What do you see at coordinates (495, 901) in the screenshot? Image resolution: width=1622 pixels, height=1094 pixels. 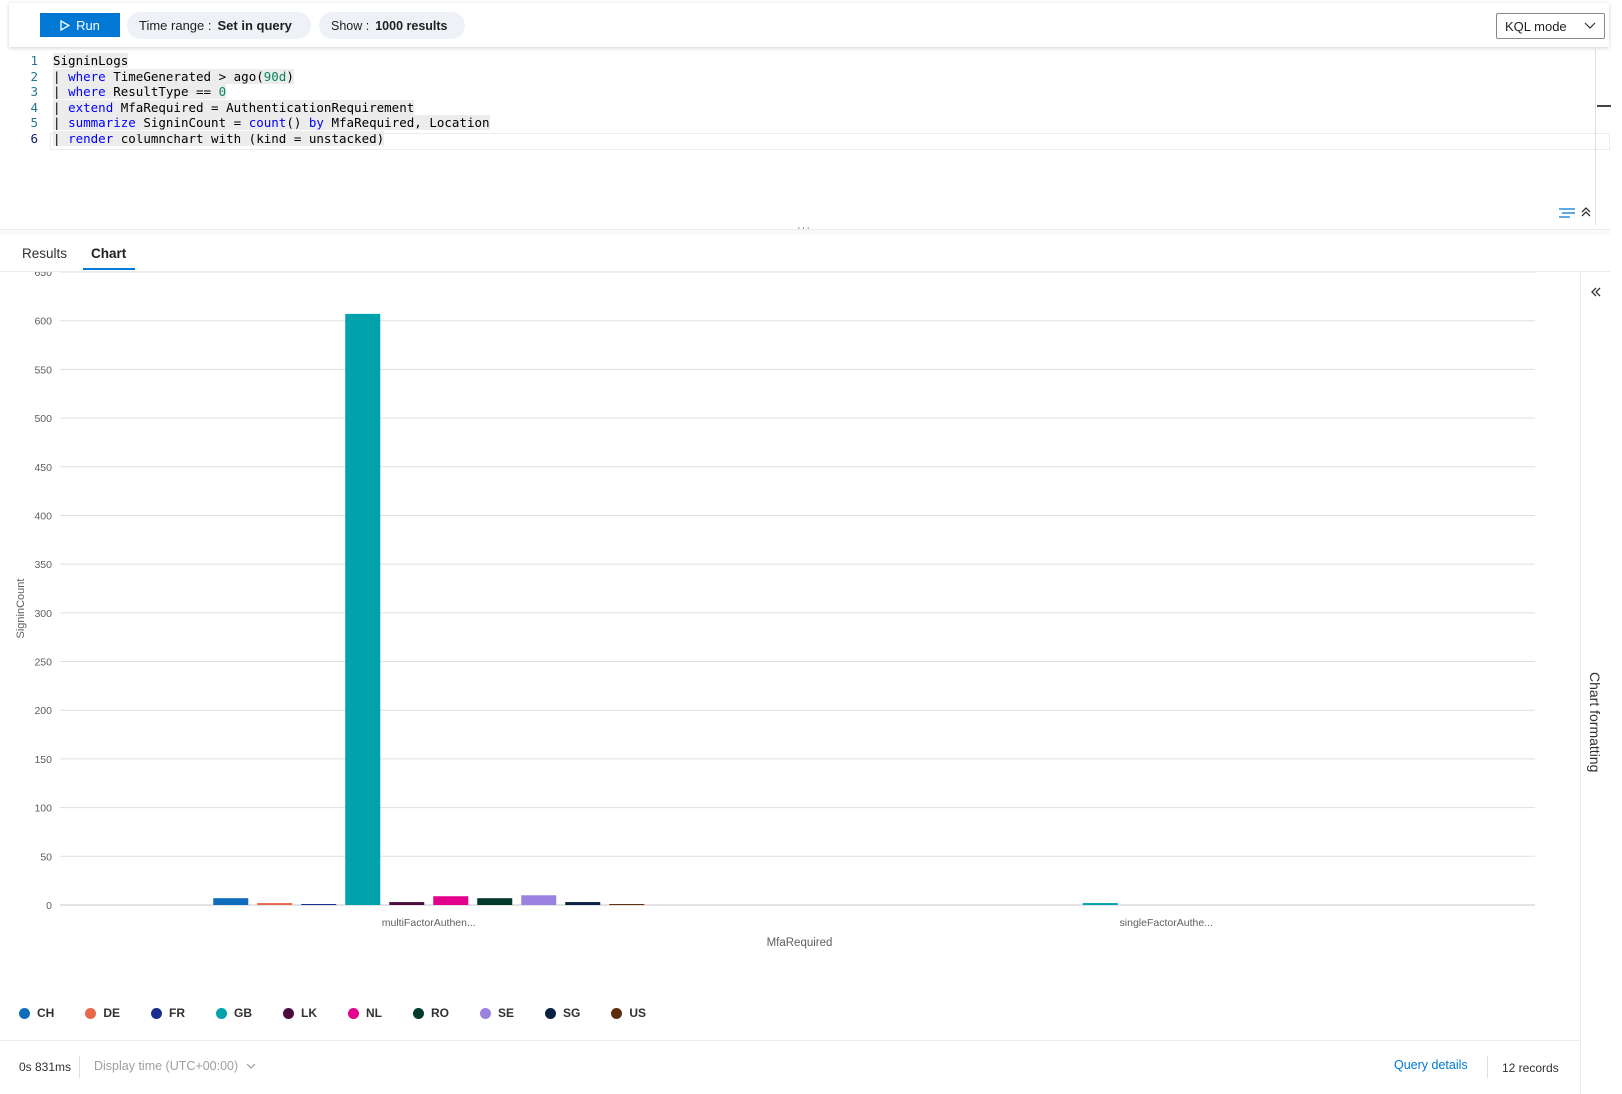 I see `bar-ro` at bounding box center [495, 901].